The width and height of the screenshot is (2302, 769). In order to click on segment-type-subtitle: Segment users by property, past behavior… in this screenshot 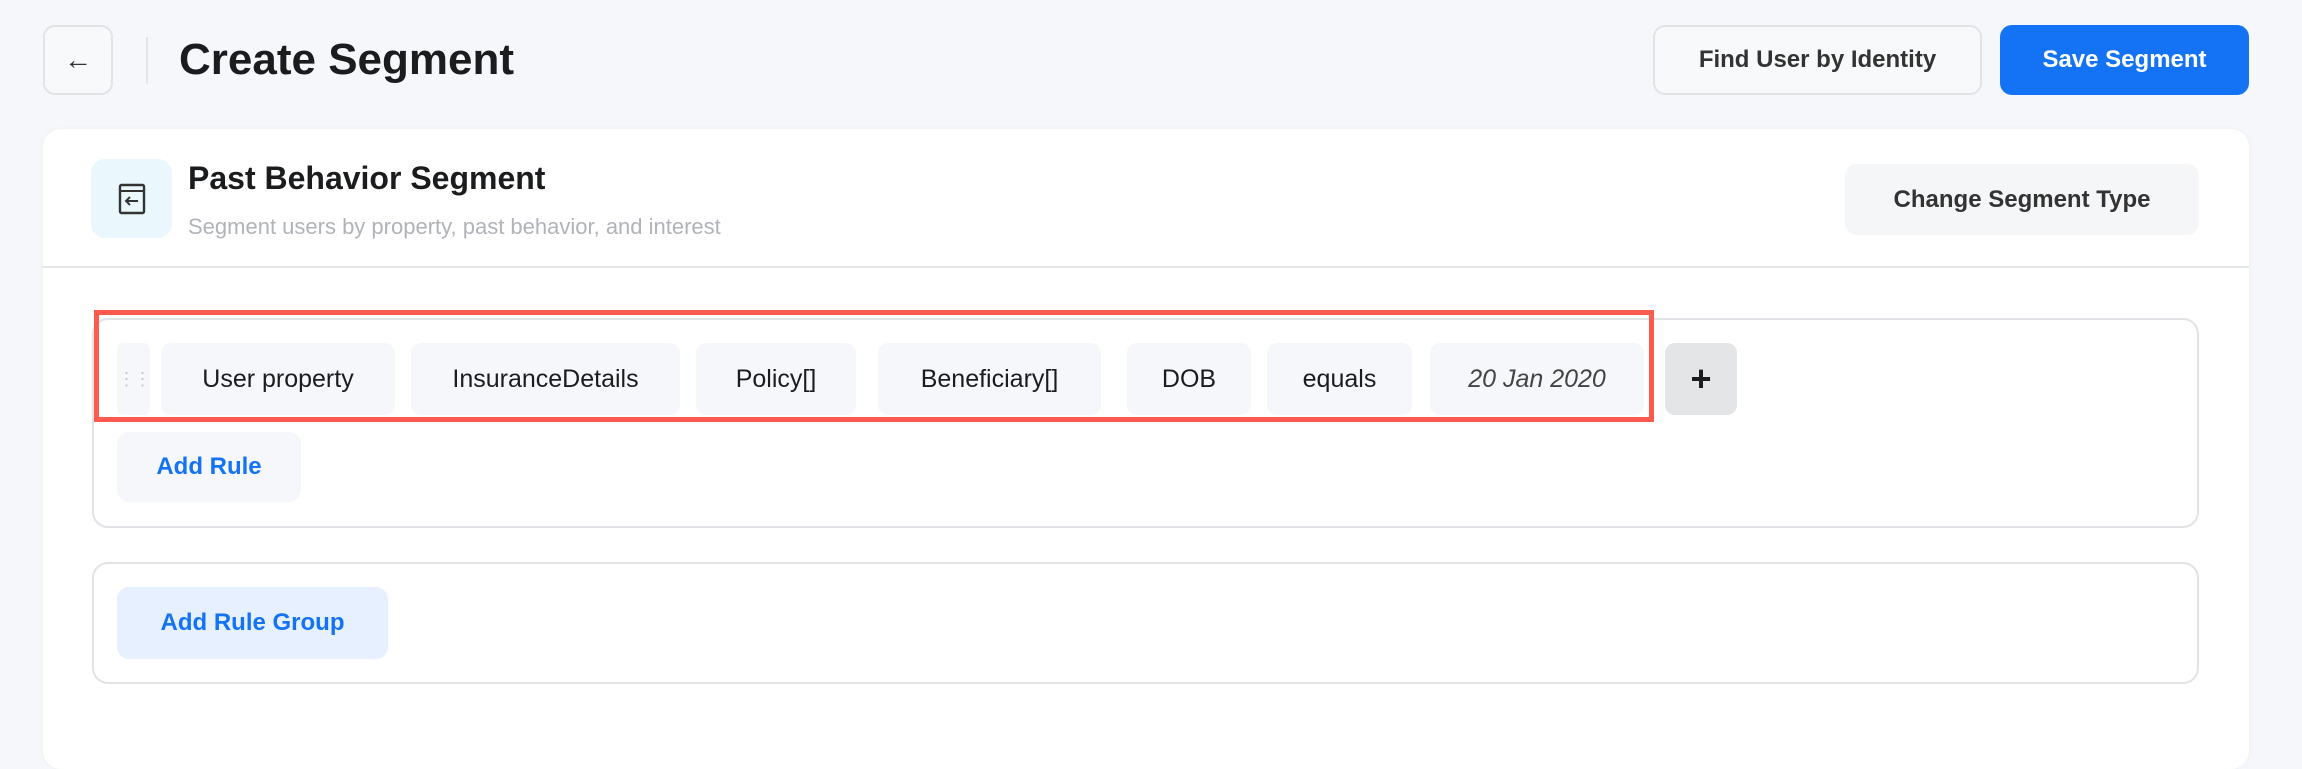, I will do `click(454, 226)`.